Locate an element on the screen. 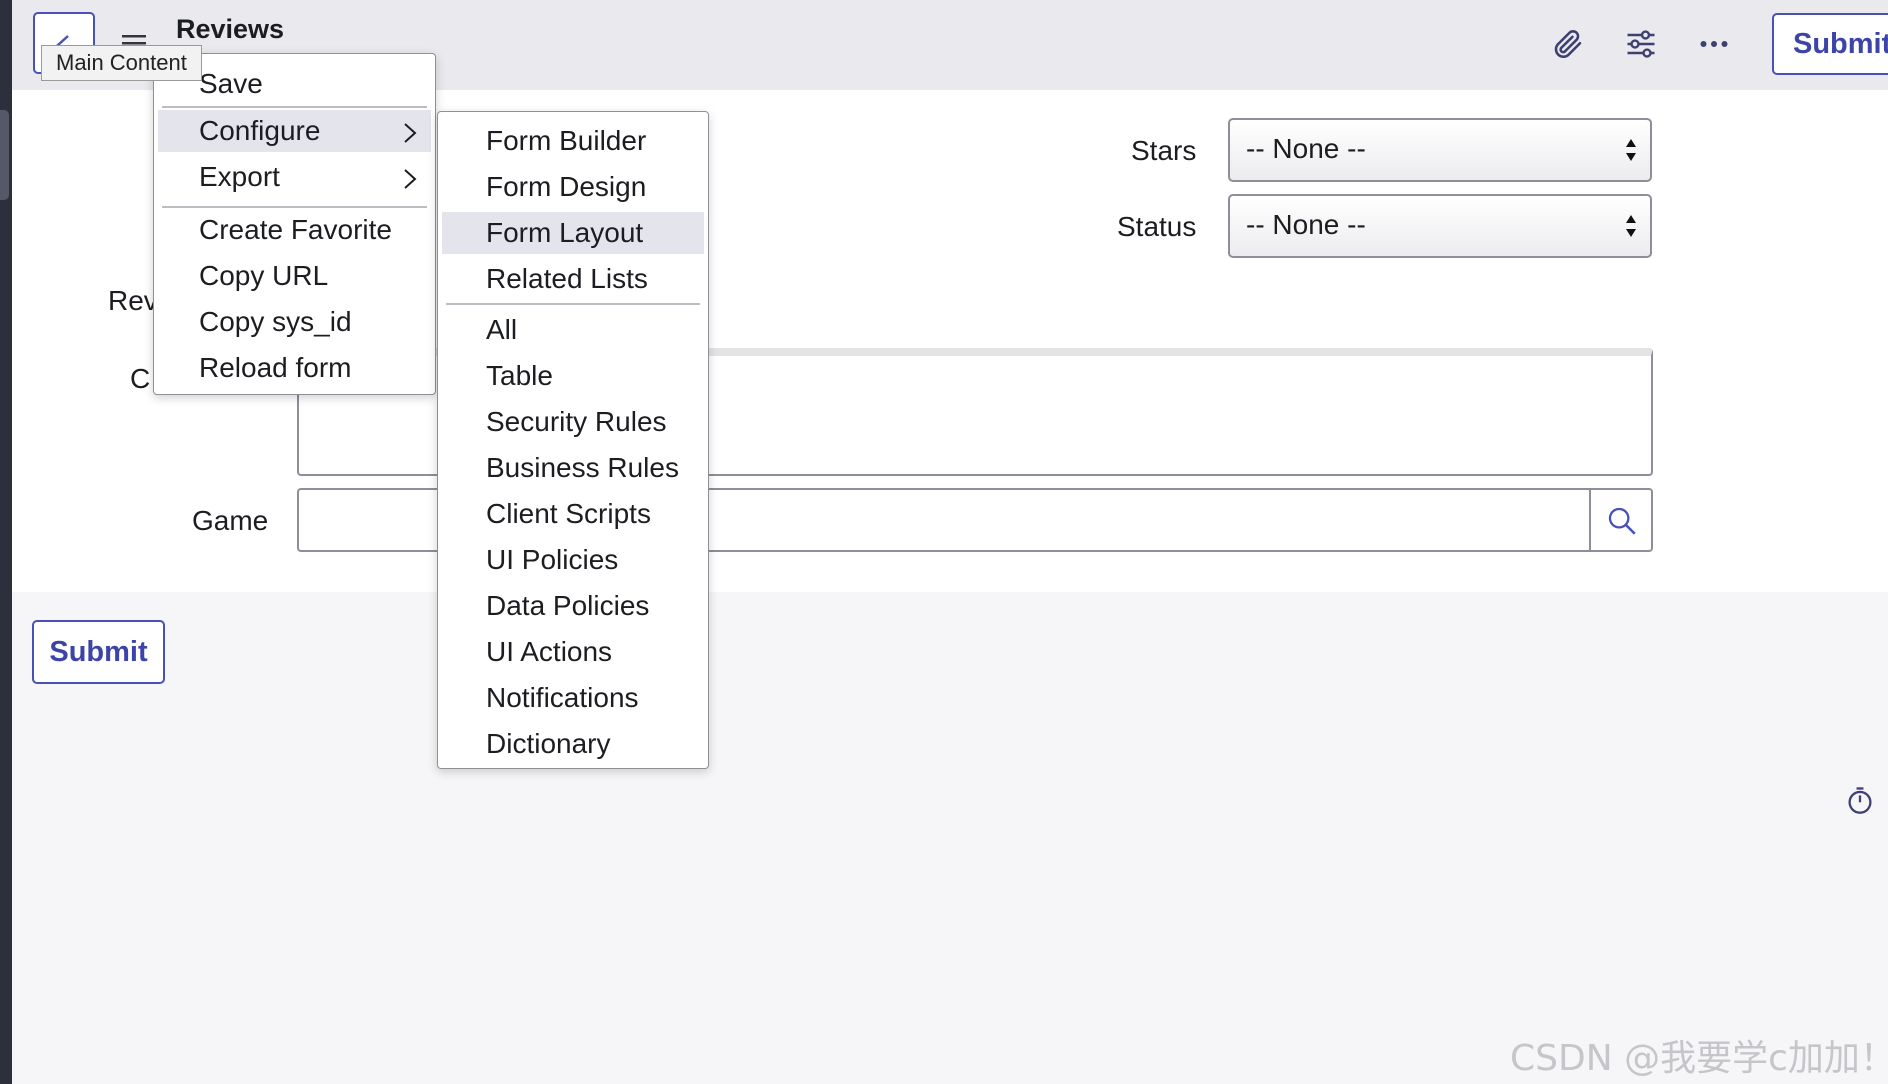 The width and height of the screenshot is (1888, 1084). submit-button-bottom: Submit is located at coordinates (98, 652).